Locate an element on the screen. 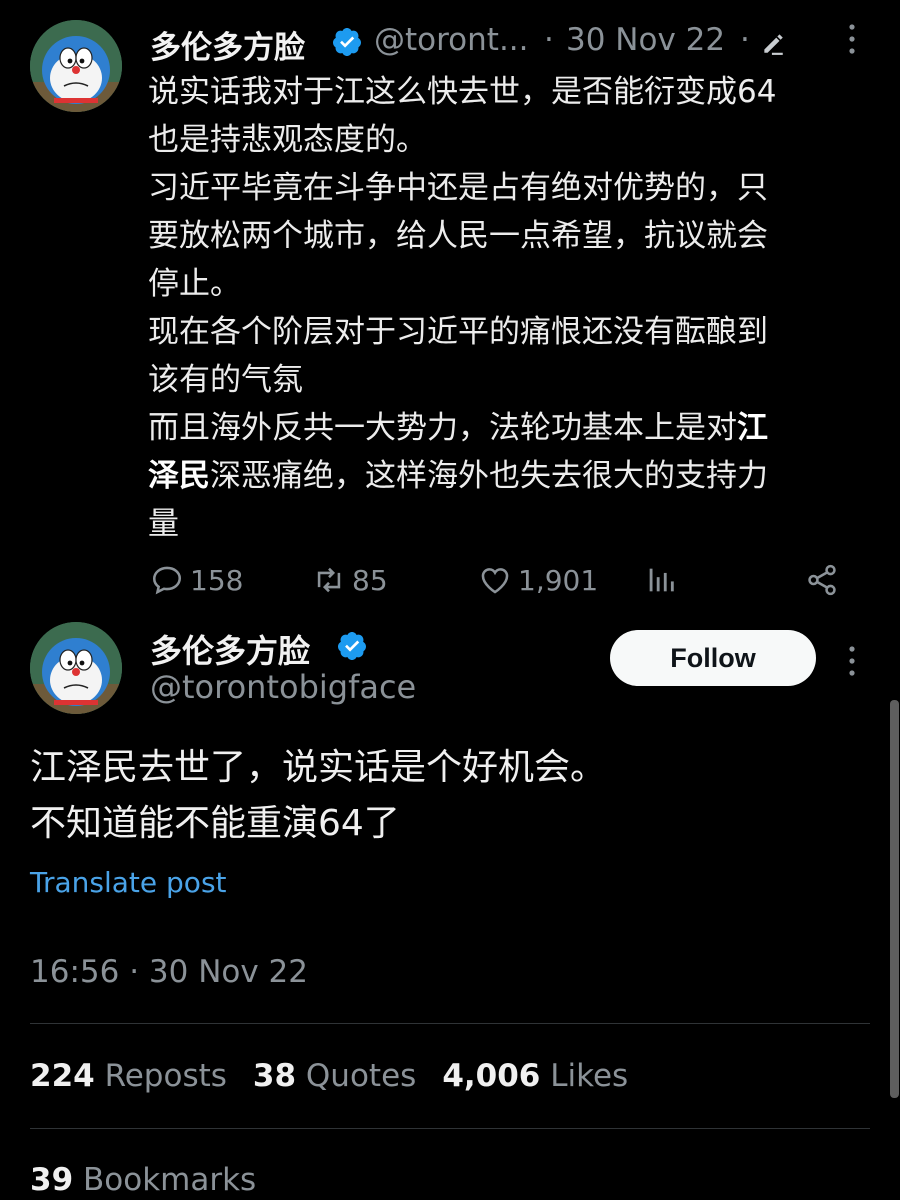  post-text-line: 不知道能不能重演64了 is located at coordinates (215, 823).